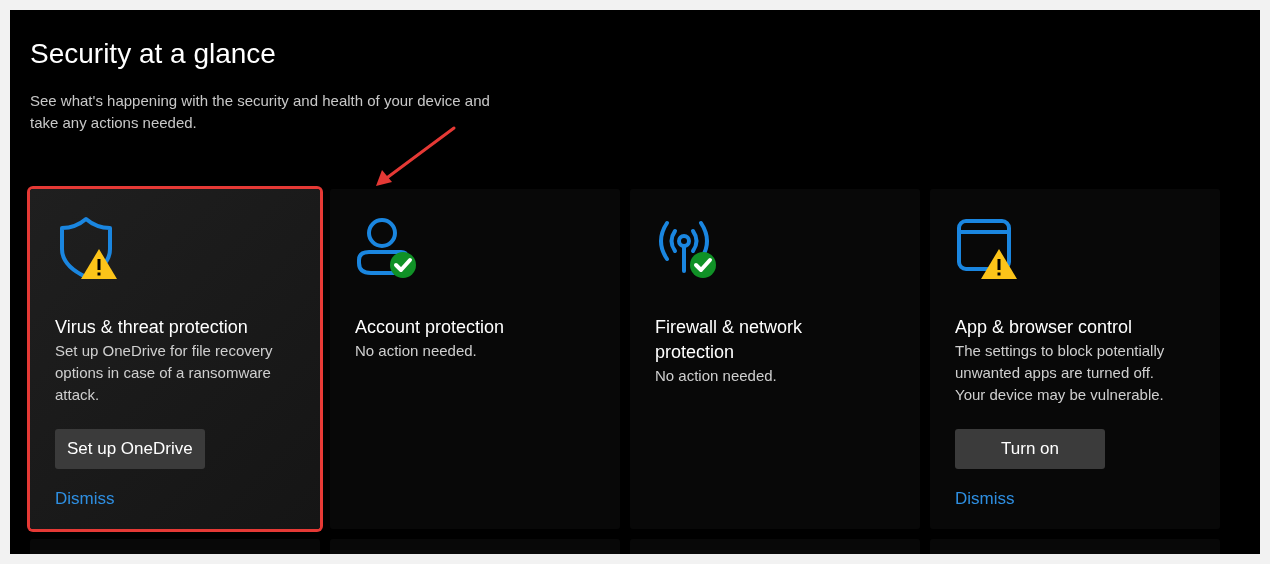  I want to click on page-title: Security at a glance, so click(153, 54).